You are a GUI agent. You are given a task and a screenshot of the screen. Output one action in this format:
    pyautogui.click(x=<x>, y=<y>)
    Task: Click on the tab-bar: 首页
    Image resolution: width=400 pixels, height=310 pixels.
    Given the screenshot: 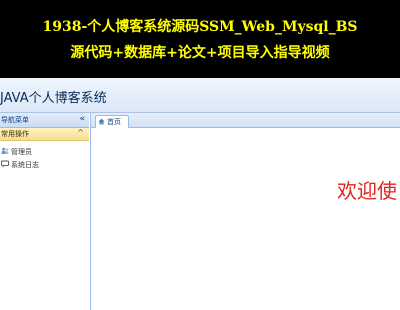 What is the action you would take?
    pyautogui.click(x=245, y=120)
    